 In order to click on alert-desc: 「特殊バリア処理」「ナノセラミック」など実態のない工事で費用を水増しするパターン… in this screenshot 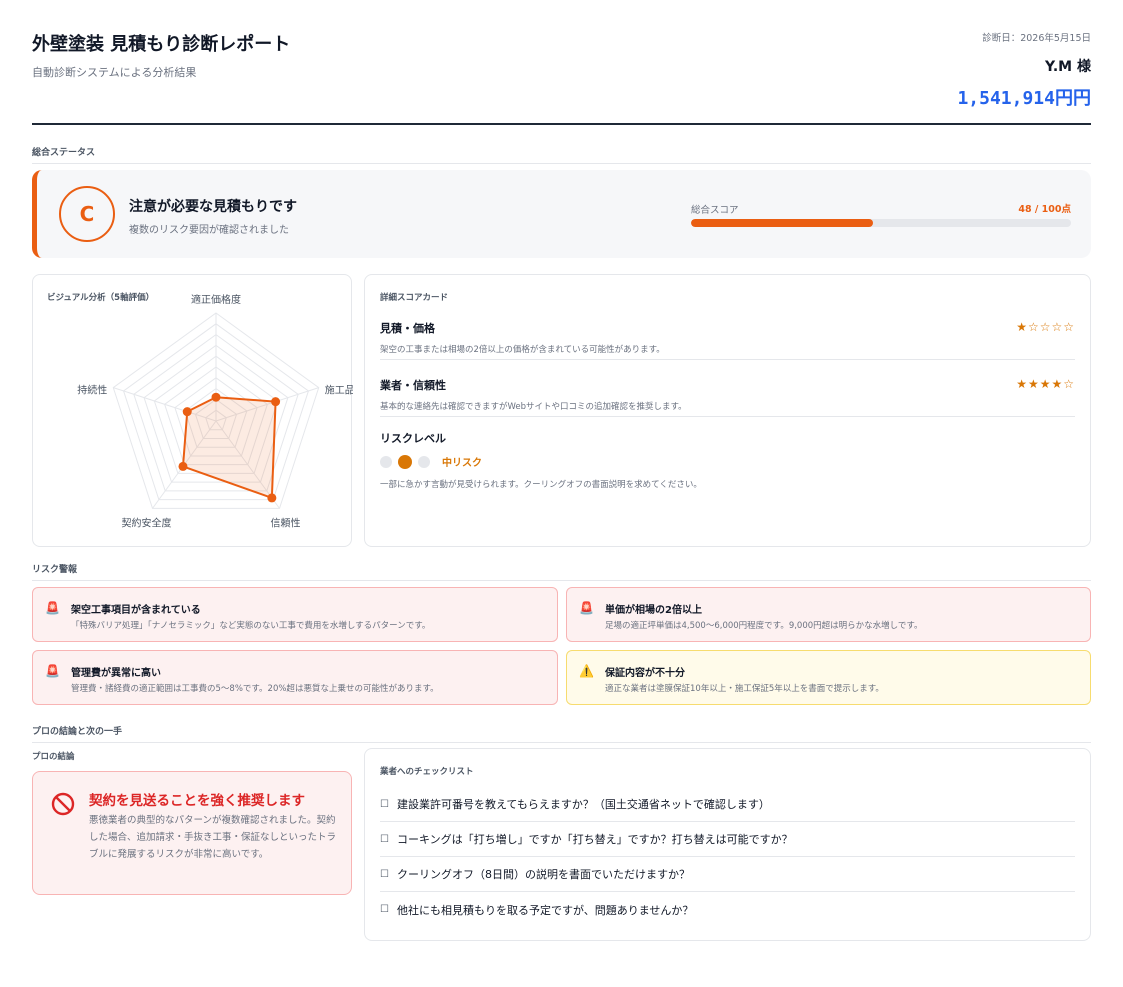, I will do `click(251, 626)`.